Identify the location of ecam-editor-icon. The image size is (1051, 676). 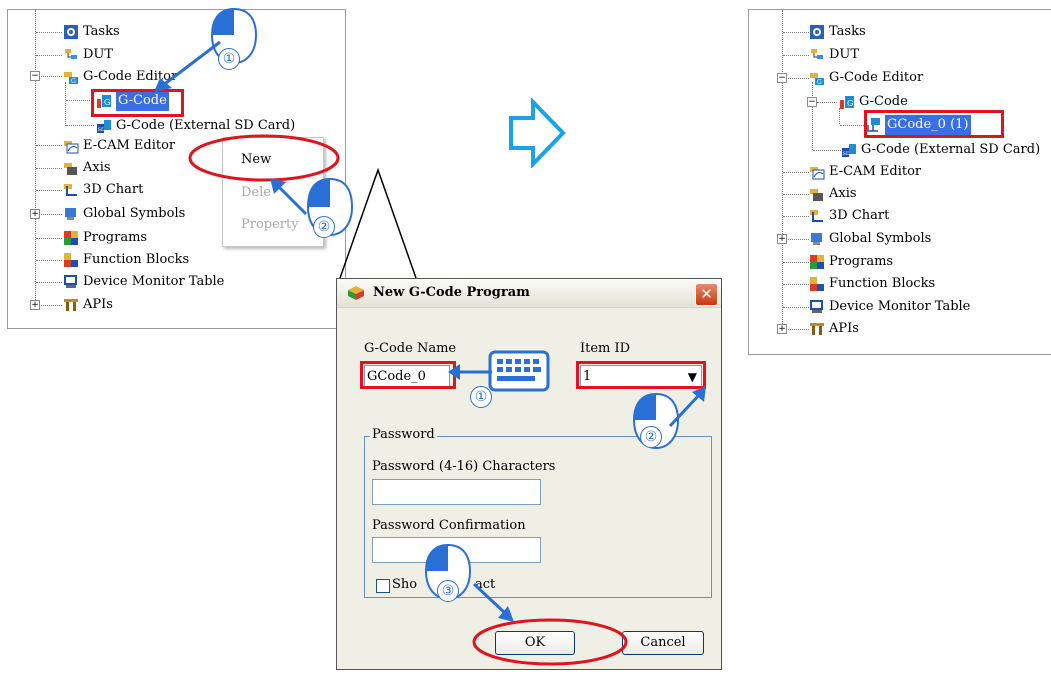
(817, 173).